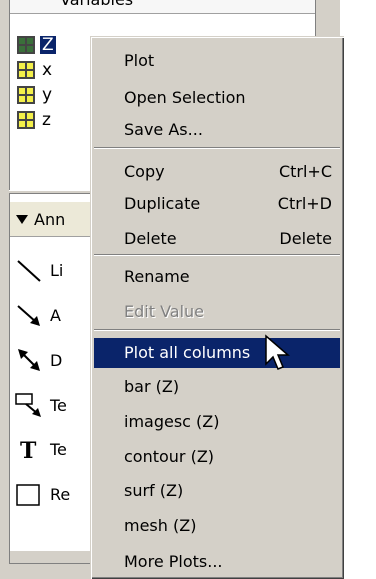  Describe the element at coordinates (217, 526) in the screenshot. I see `menu-item-mesh-z: mesh (Z)` at that location.